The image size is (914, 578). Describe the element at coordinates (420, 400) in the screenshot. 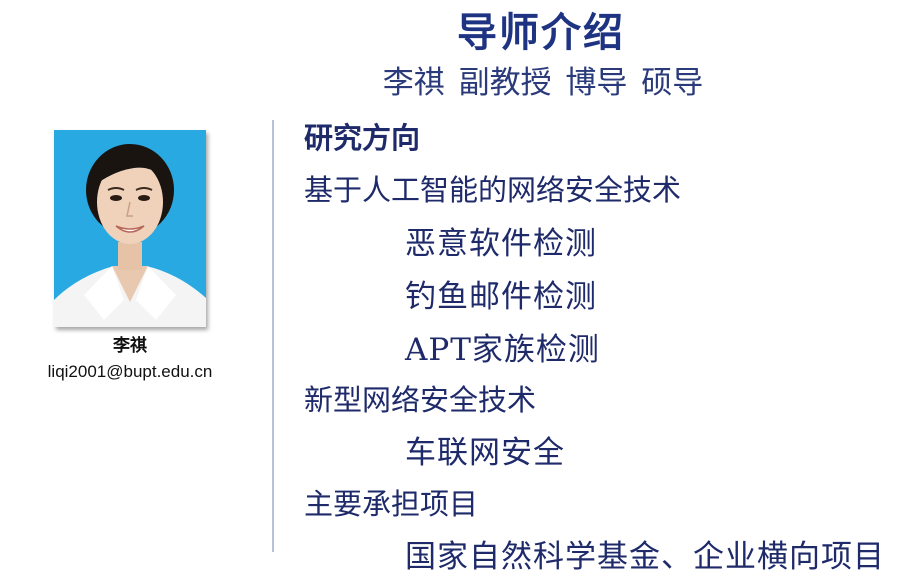

I see `research-topic-new-security: 新型网络安全技术` at that location.